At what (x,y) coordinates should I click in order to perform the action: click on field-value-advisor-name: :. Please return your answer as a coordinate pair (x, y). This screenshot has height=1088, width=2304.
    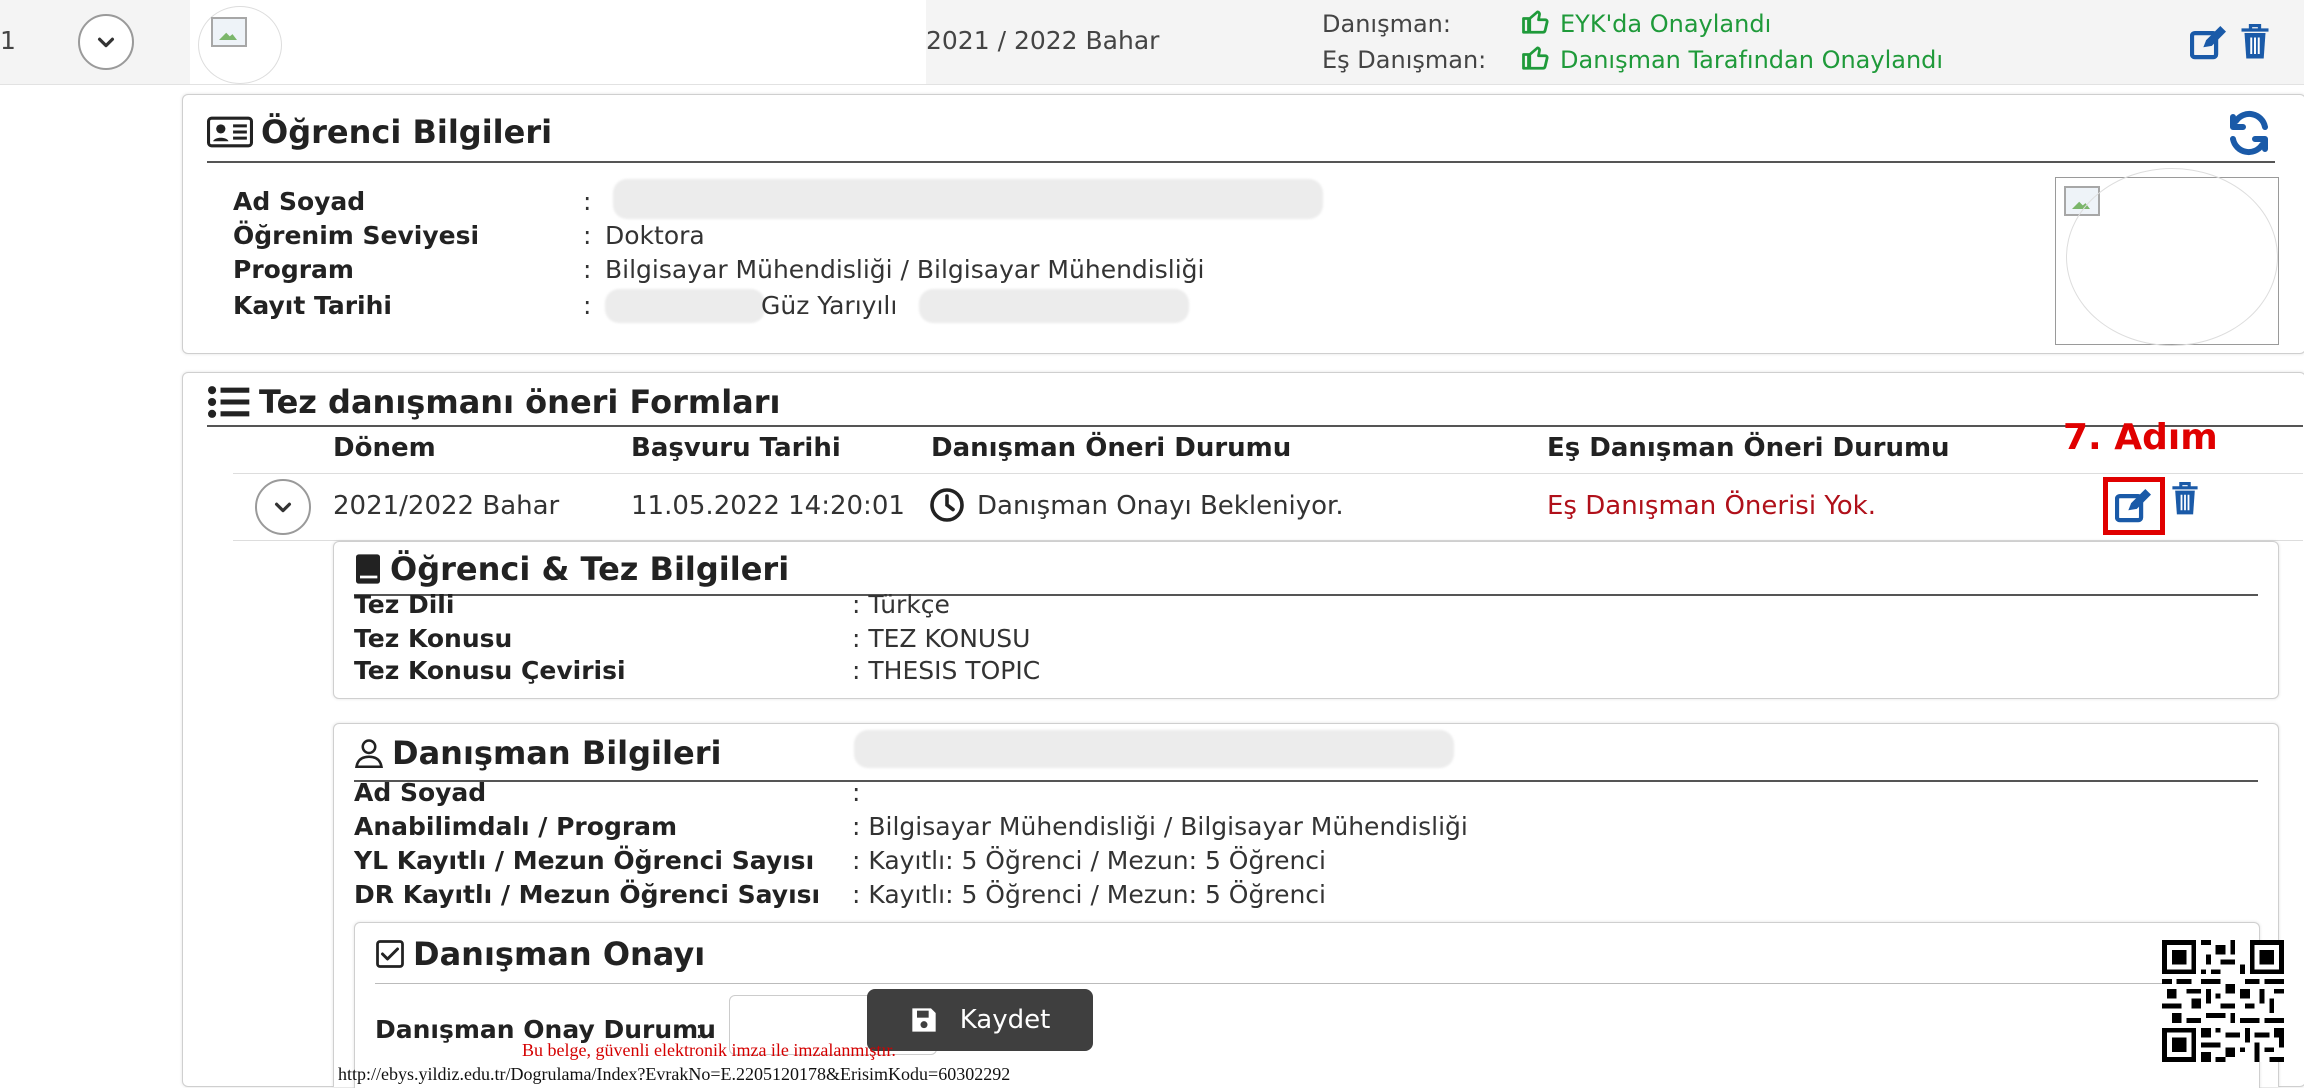
    Looking at the image, I should click on (856, 792).